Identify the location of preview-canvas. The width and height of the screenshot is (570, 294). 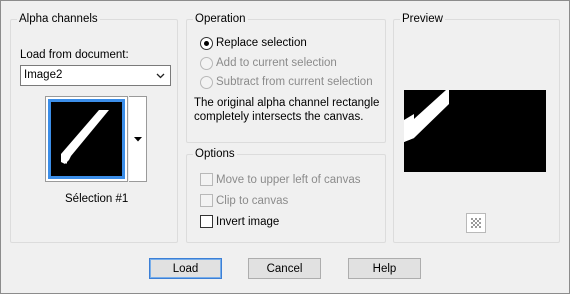
(475, 131).